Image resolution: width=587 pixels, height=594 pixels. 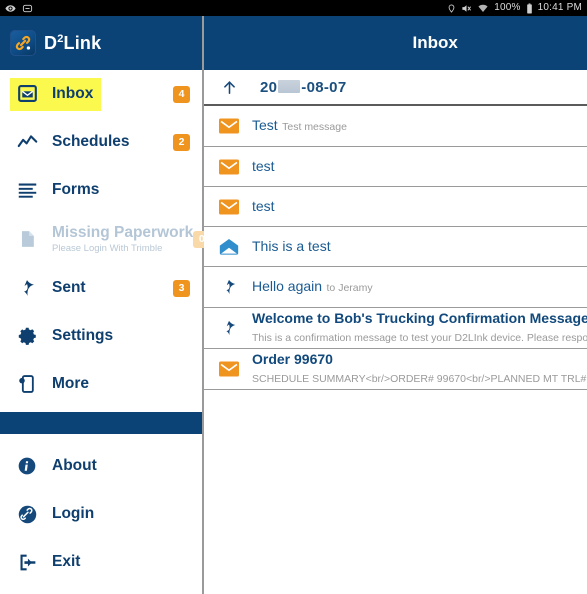 I want to click on envelope-open-icon, so click(x=229, y=247).